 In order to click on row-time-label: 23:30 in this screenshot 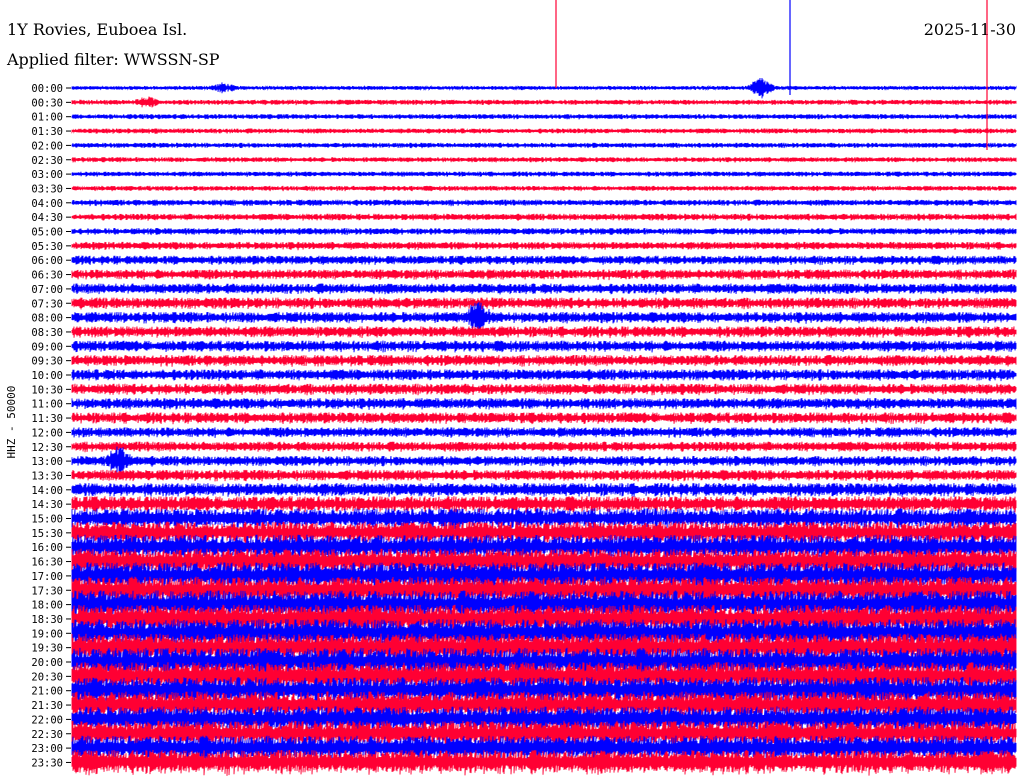, I will do `click(47, 763)`.